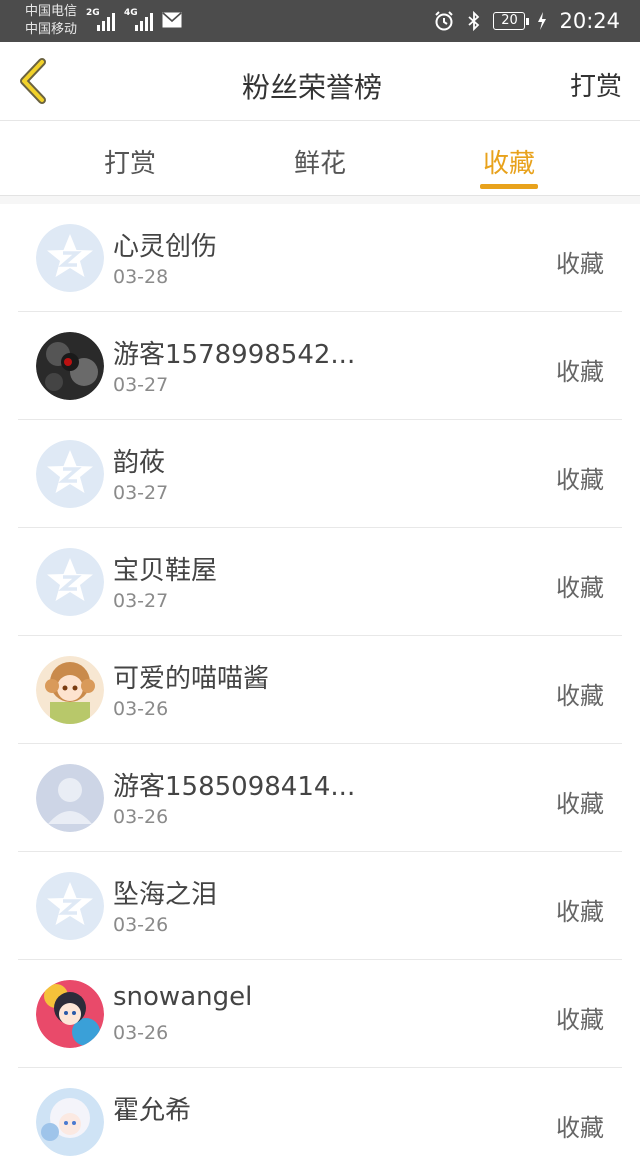 Image resolution: width=640 pixels, height=1176 pixels. I want to click on status-right: 20 20:24, so click(526, 21).